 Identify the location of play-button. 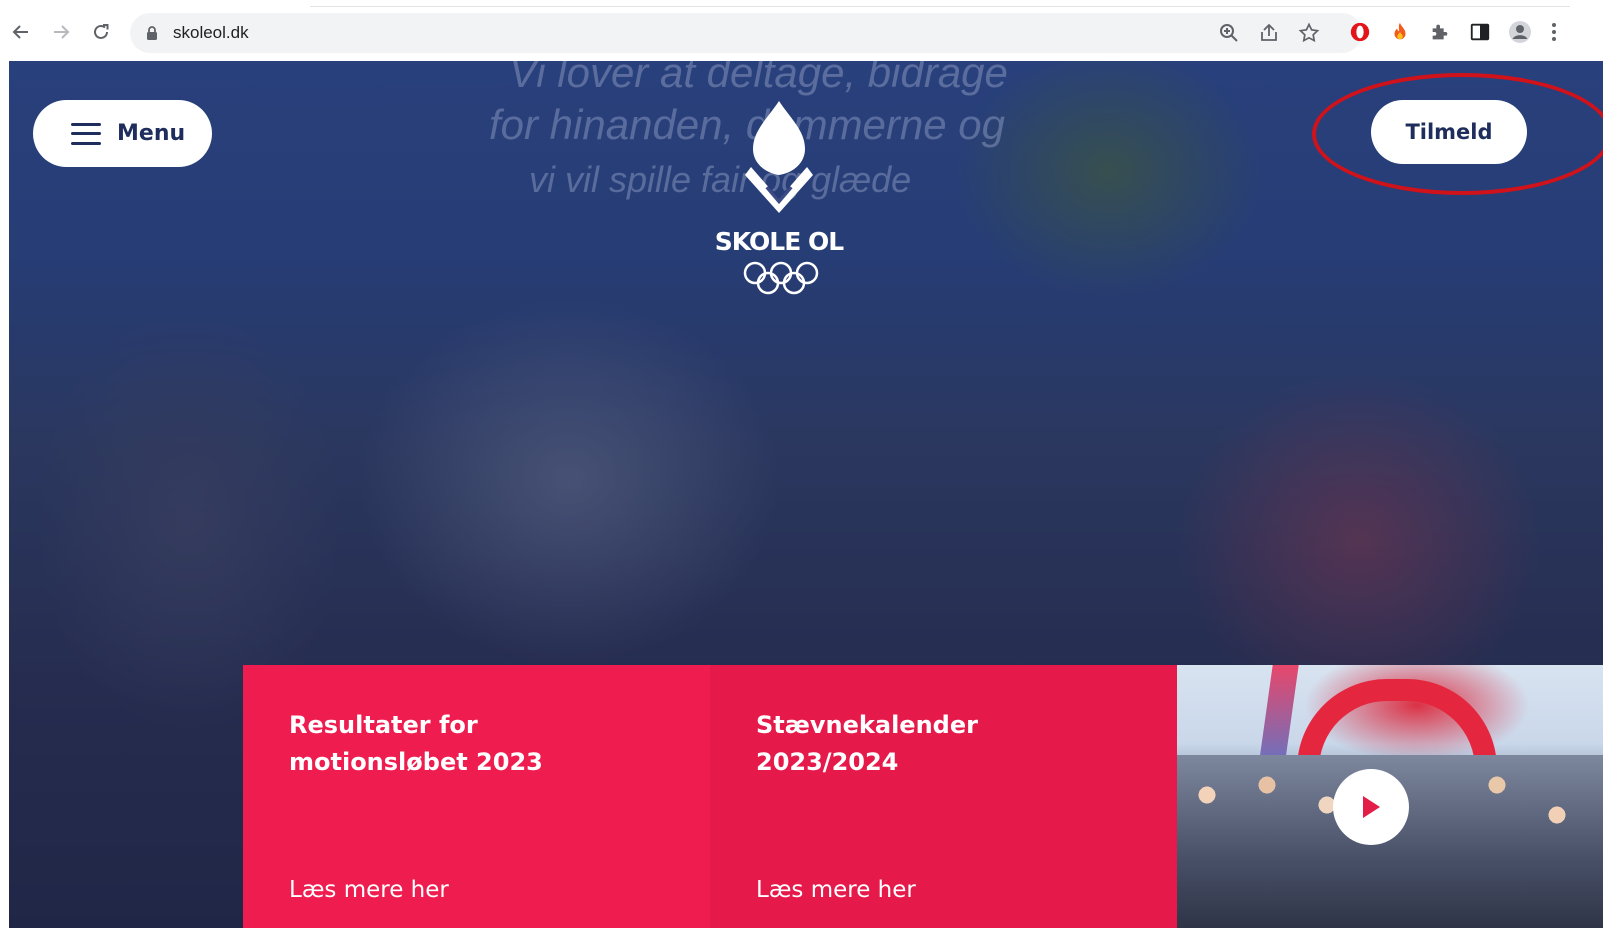
(1371, 807).